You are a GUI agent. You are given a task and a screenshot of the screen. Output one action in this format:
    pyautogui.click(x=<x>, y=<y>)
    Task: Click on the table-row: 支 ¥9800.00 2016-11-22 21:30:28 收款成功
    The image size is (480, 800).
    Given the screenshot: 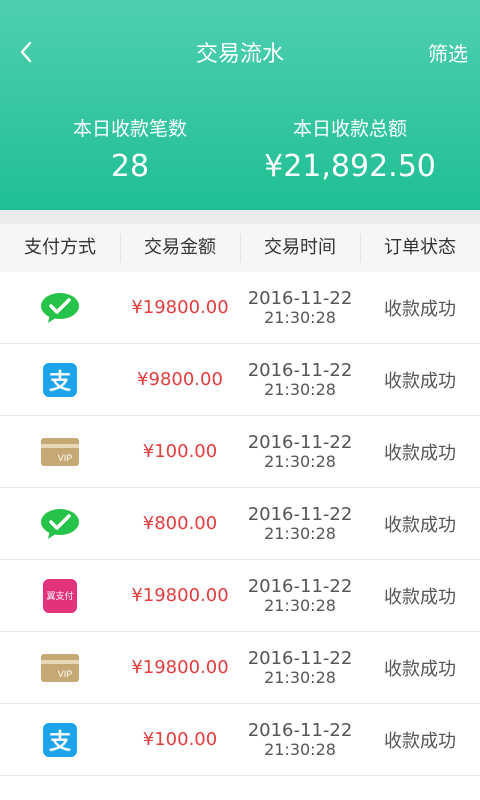 What is the action you would take?
    pyautogui.click(x=240, y=380)
    